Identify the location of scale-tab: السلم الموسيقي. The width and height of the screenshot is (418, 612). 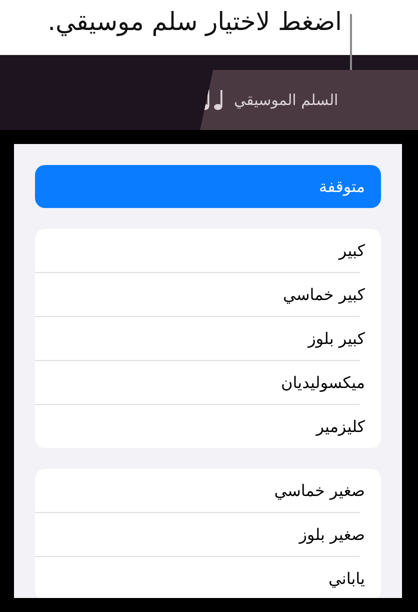
(309, 100).